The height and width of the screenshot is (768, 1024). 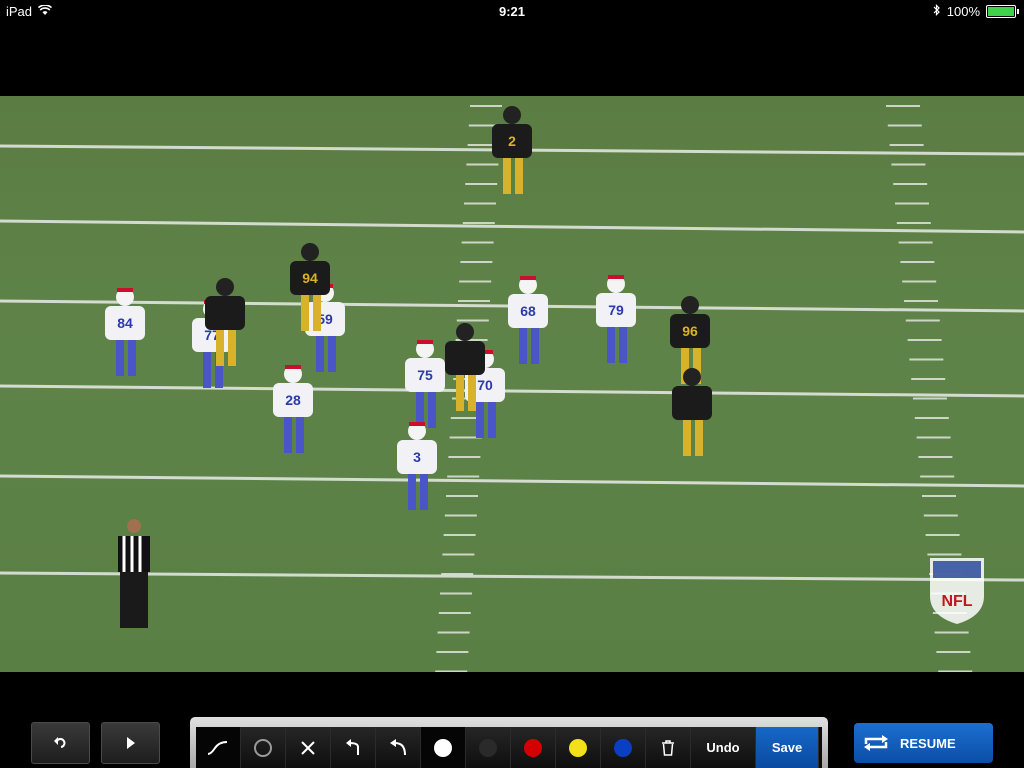 I want to click on color-blue, so click(x=623, y=747).